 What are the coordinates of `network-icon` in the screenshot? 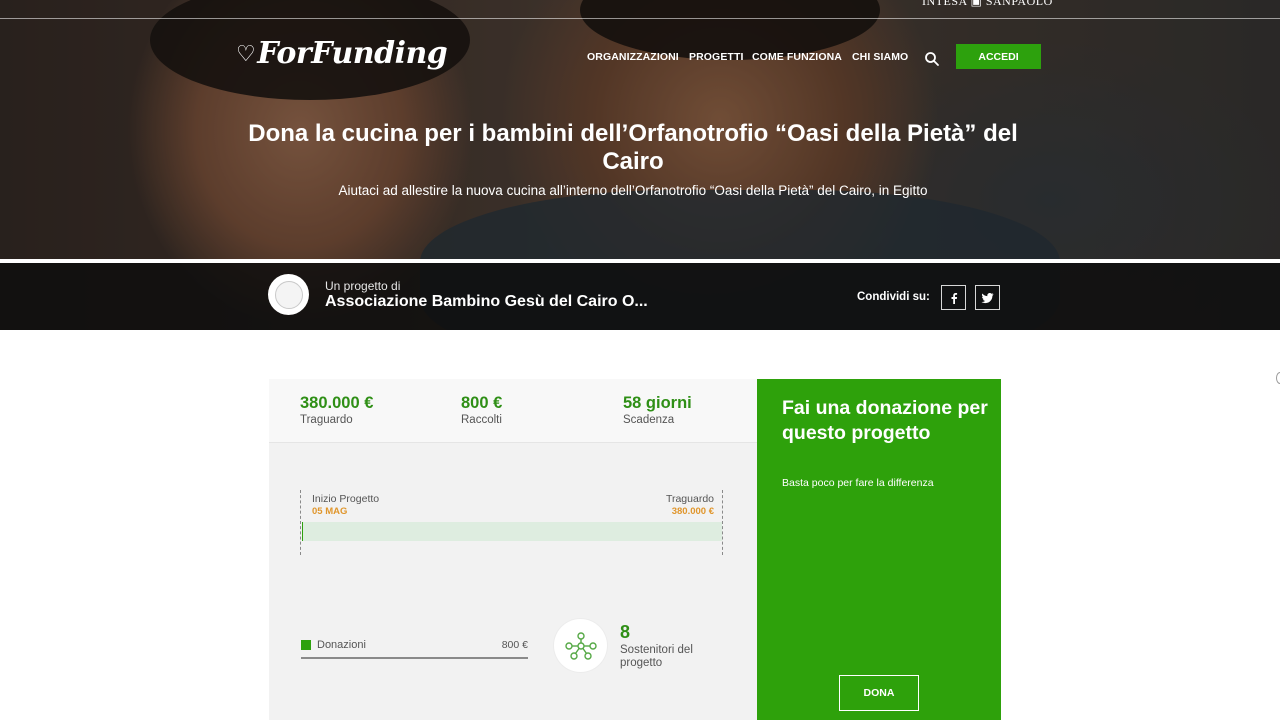 It's located at (580, 645).